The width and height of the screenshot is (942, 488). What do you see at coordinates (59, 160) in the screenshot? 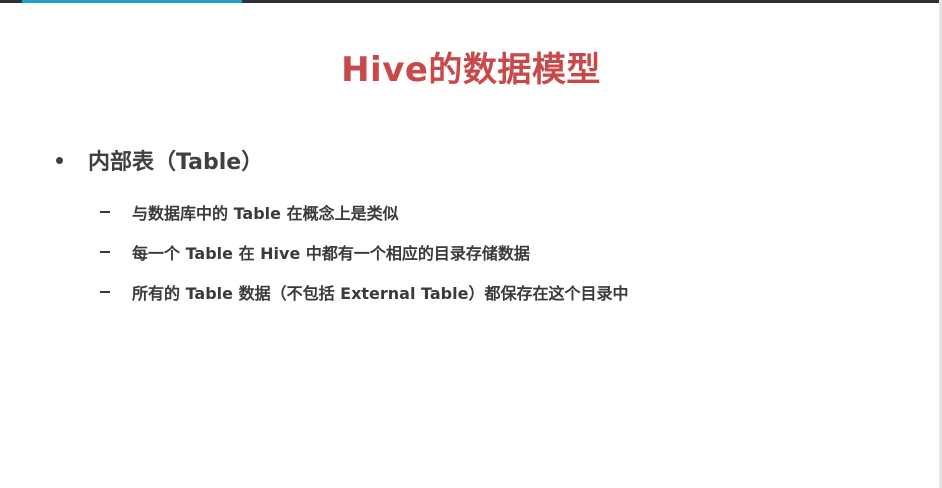
I see `bullet-dot-icon` at bounding box center [59, 160].